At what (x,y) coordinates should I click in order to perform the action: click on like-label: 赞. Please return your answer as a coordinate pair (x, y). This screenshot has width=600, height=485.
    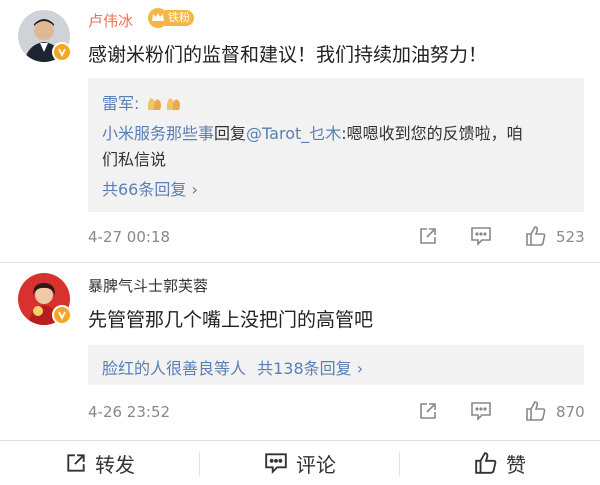
    Looking at the image, I should click on (516, 464).